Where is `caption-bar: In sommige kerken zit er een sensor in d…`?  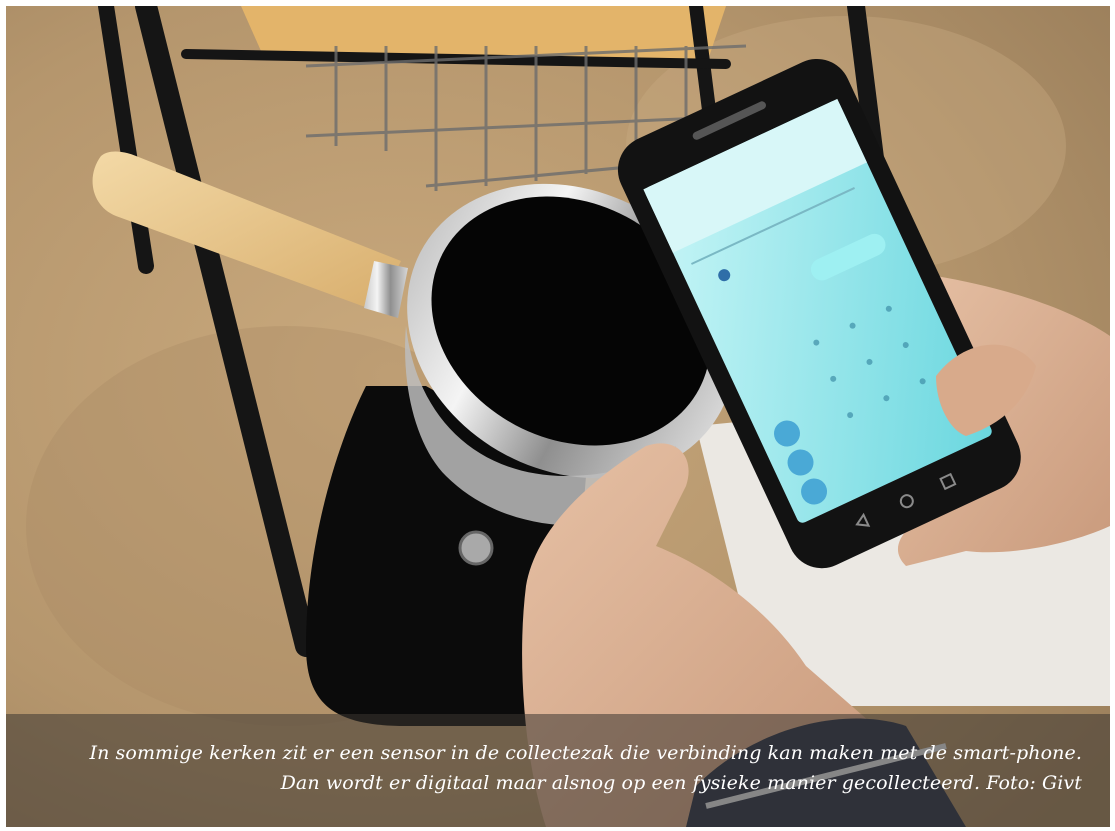
caption-bar: In sommige kerken zit er een sensor in d… is located at coordinates (558, 770).